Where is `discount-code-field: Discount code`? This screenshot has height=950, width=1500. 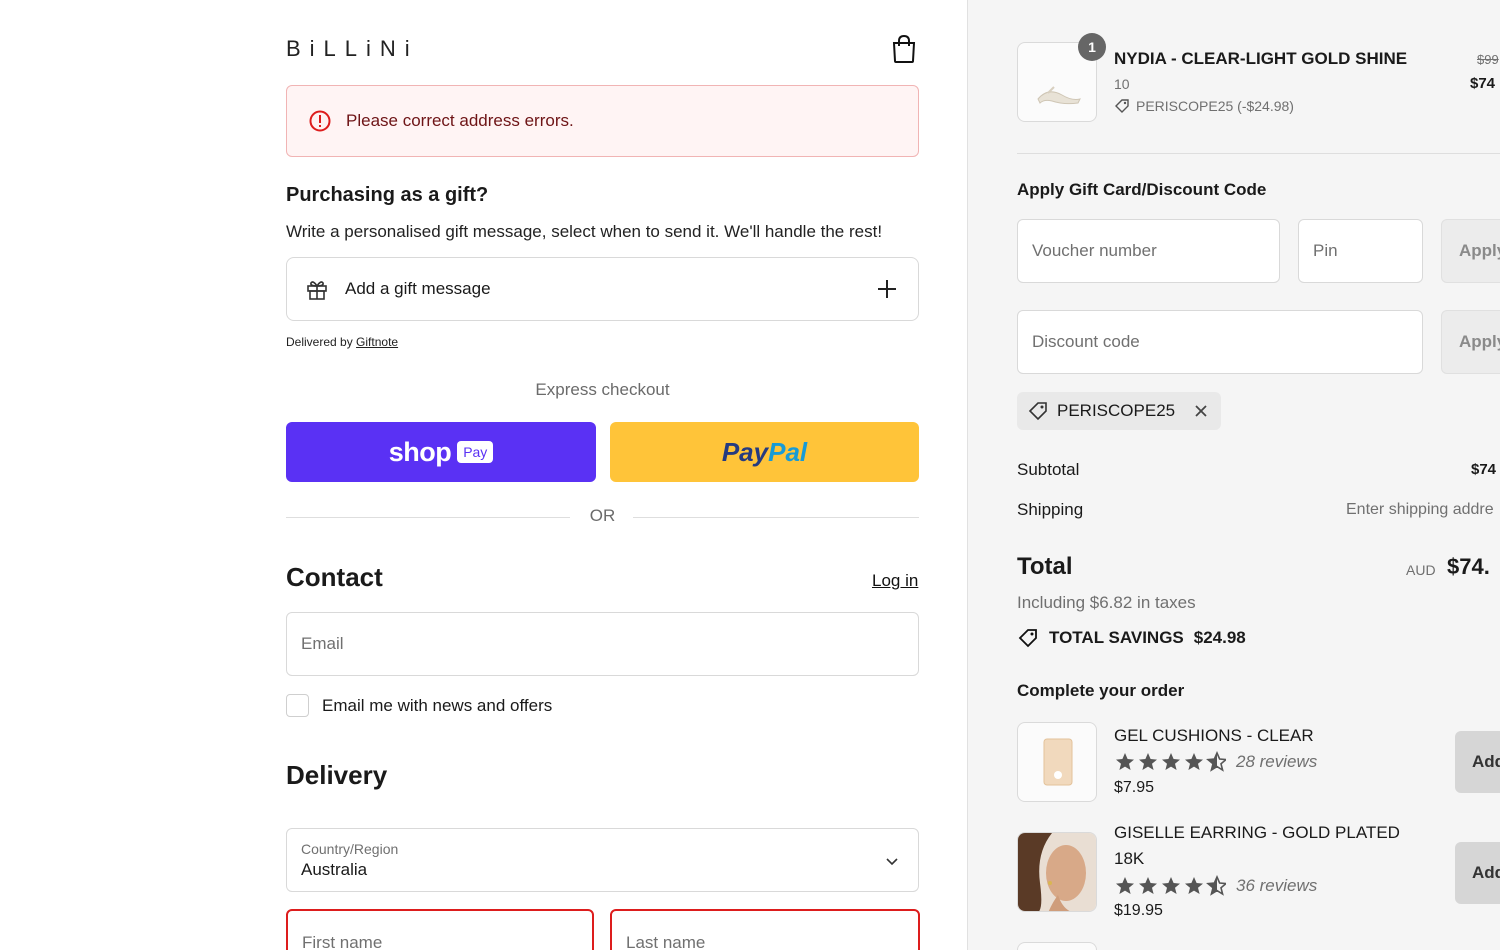
discount-code-field: Discount code is located at coordinates (1220, 342).